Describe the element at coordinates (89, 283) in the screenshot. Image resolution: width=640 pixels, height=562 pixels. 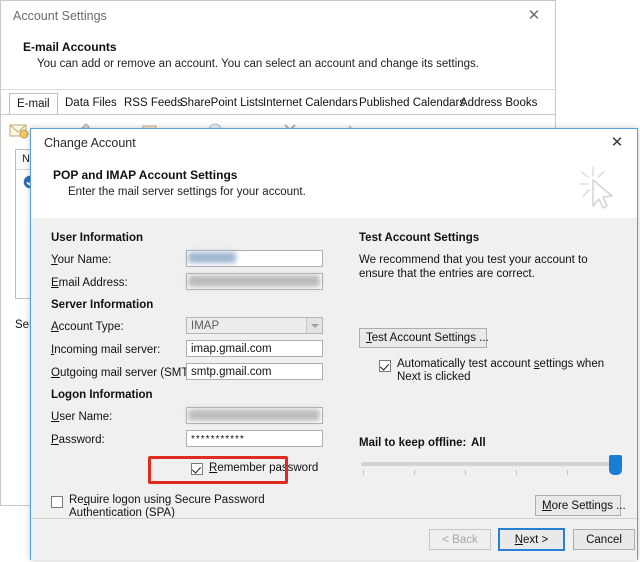
I see `email-address-label: Email Address:` at that location.